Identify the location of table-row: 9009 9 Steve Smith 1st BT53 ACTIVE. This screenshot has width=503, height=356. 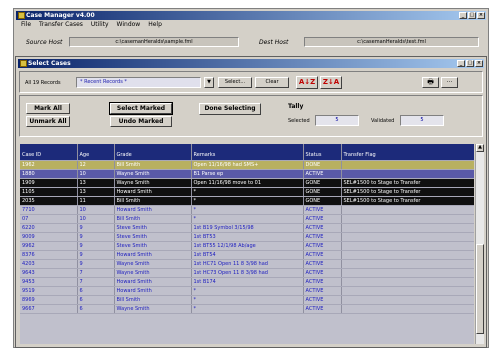
(247, 237).